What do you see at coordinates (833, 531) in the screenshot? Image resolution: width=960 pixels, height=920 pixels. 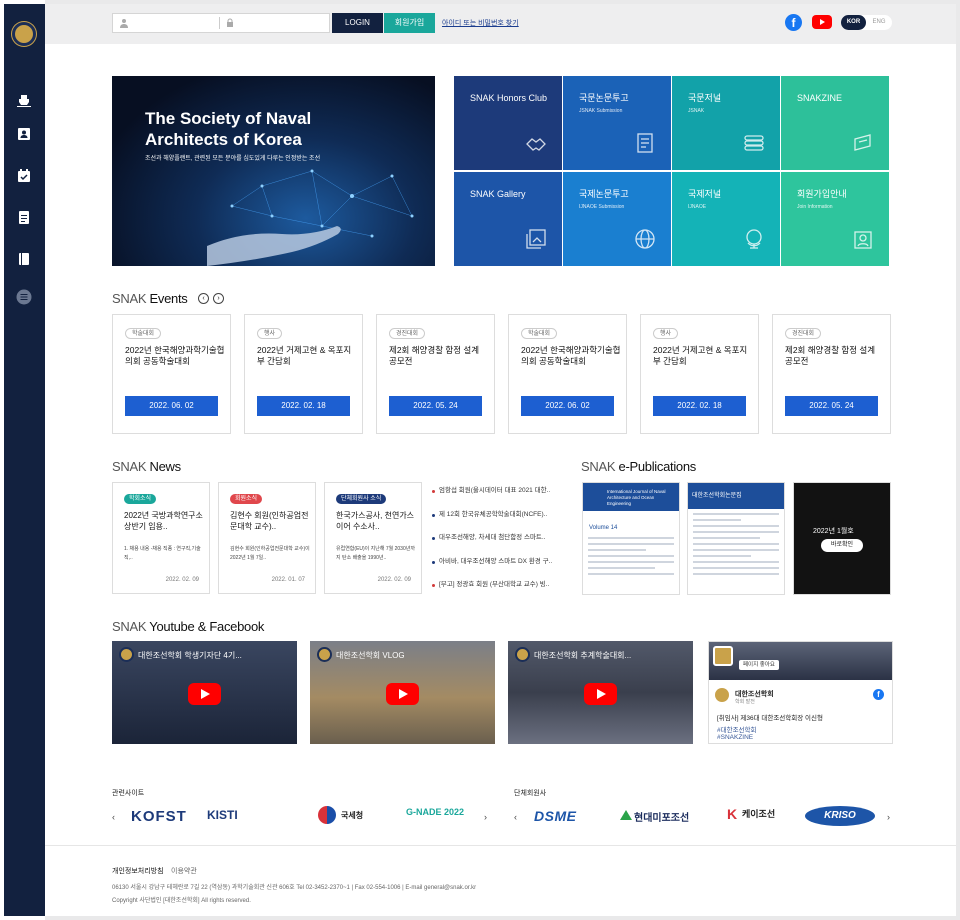 I see `pub-issue-date: 2022년 1월호` at bounding box center [833, 531].